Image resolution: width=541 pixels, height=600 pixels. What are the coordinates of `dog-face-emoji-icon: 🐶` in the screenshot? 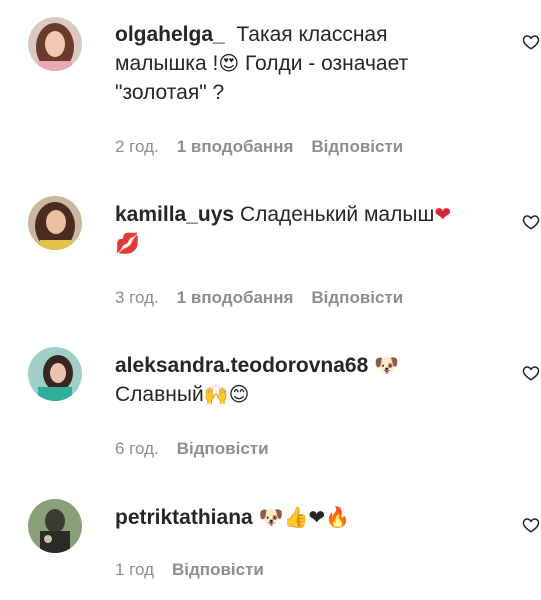 It's located at (387, 365).